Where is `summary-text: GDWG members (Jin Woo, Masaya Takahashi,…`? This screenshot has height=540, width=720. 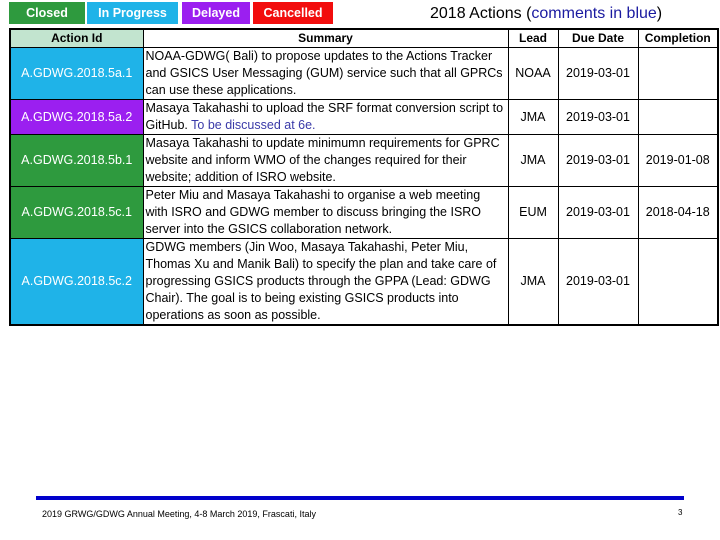
summary-text: GDWG members (Jin Woo, Masaya Takahashi,… is located at coordinates (321, 281).